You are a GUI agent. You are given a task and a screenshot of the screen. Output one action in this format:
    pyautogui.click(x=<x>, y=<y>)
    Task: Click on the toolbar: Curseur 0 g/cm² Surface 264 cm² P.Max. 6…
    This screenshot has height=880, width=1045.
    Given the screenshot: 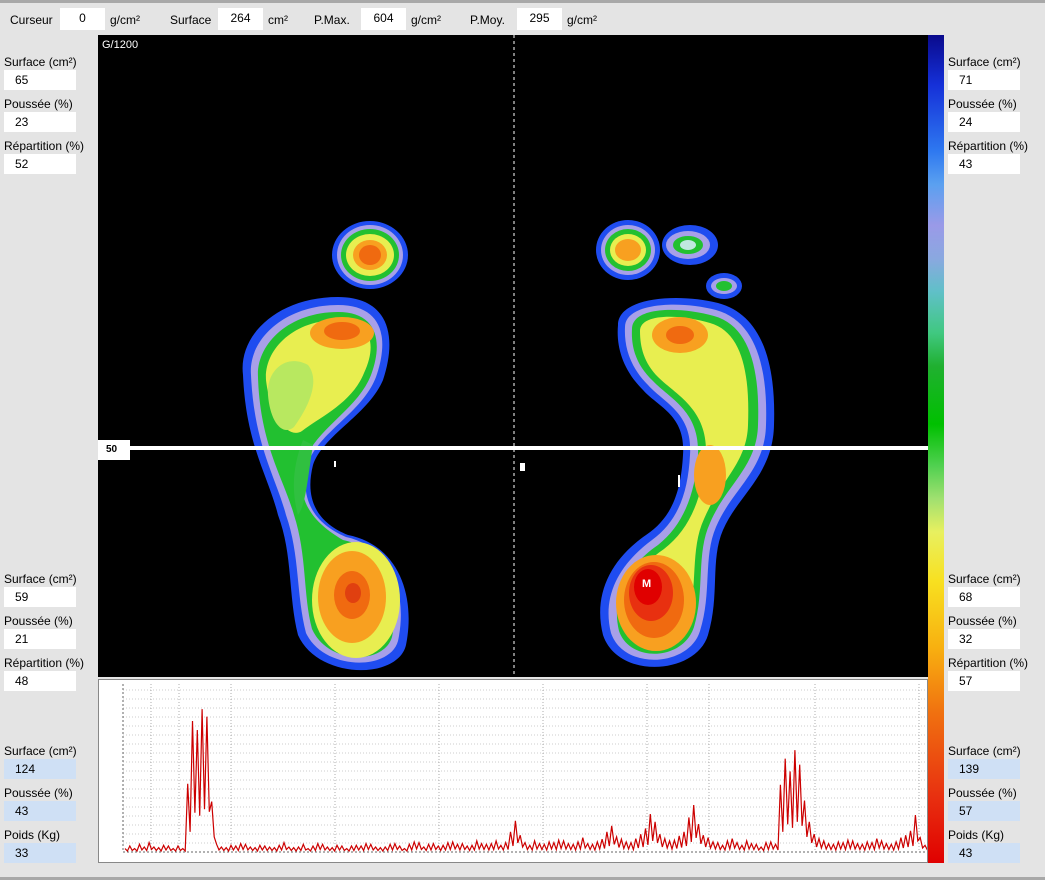 What is the action you would take?
    pyautogui.click(x=522, y=19)
    